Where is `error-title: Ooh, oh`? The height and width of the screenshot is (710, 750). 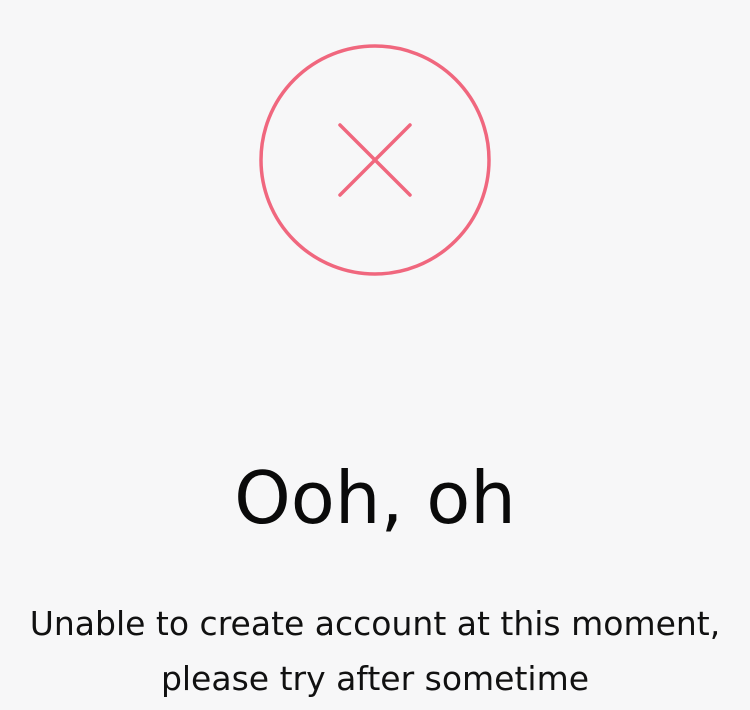 error-title: Ooh, oh is located at coordinates (375, 498).